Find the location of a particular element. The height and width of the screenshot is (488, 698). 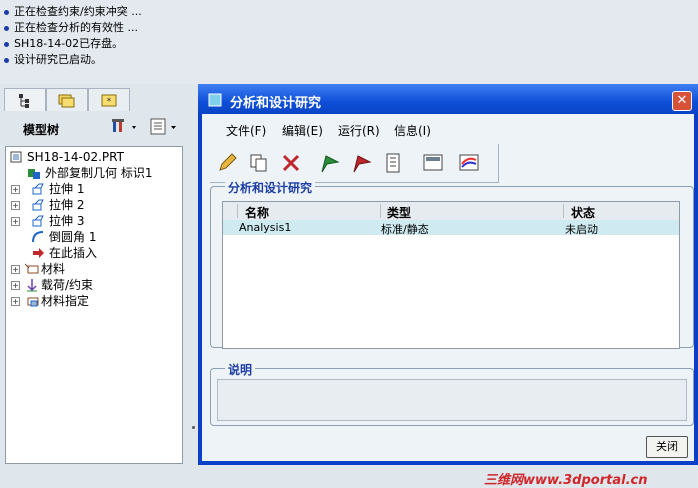

tab-model-tree is located at coordinates (25, 99).